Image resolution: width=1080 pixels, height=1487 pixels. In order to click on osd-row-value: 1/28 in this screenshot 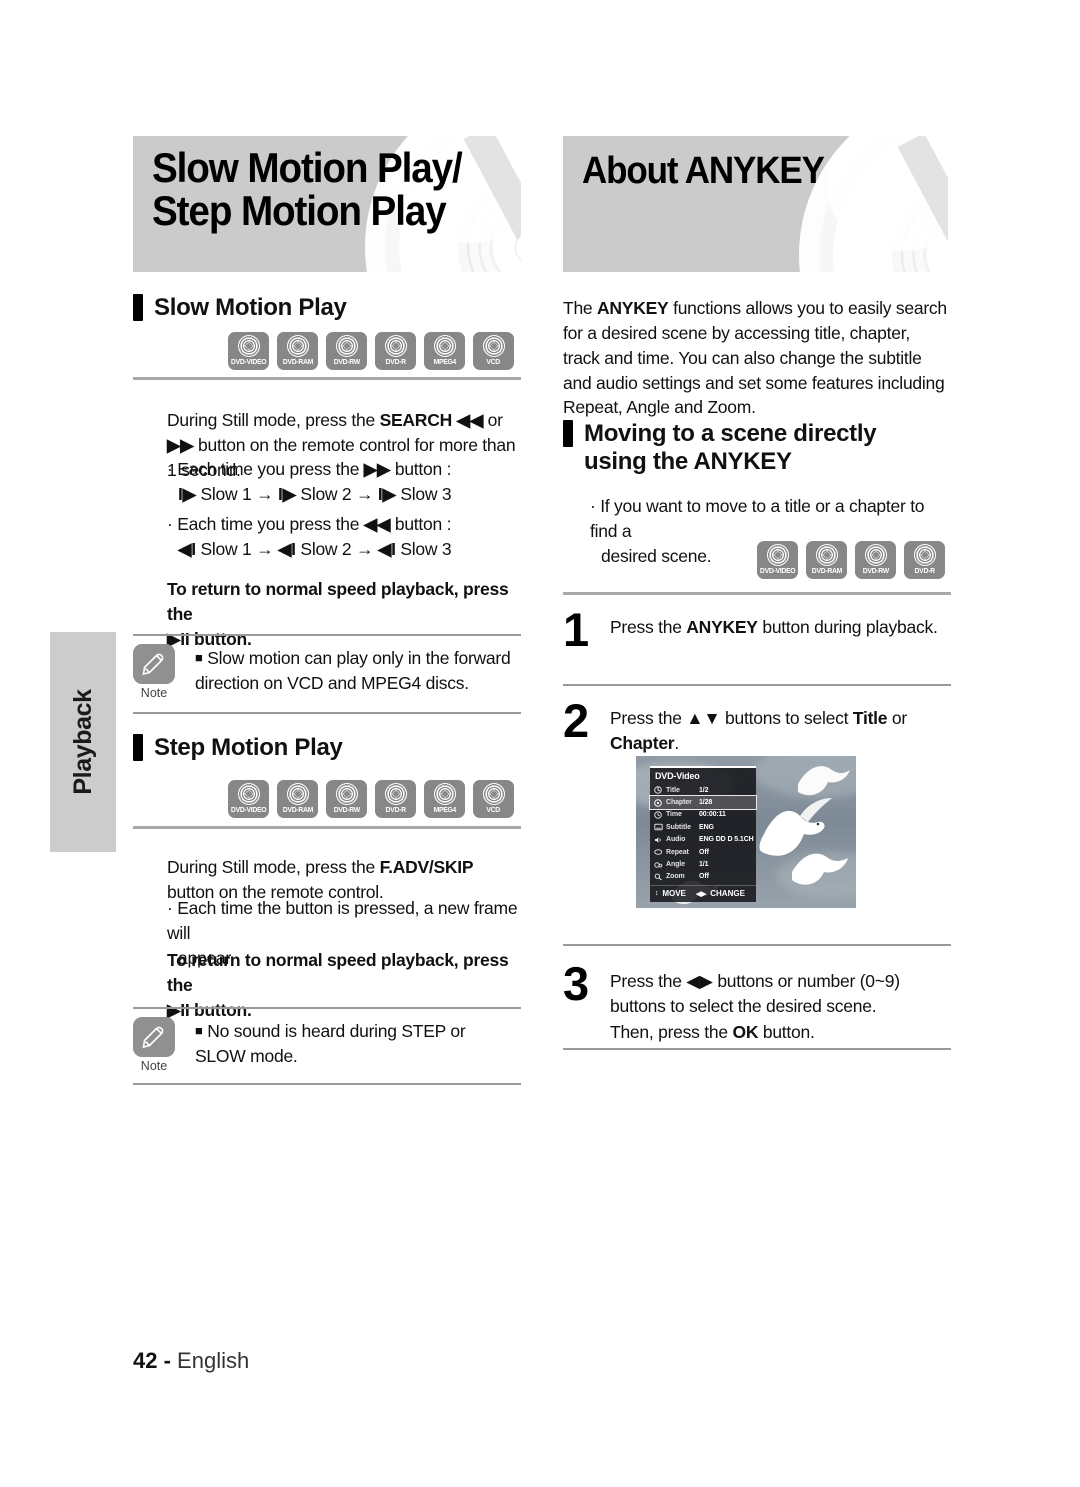, I will do `click(706, 803)`.